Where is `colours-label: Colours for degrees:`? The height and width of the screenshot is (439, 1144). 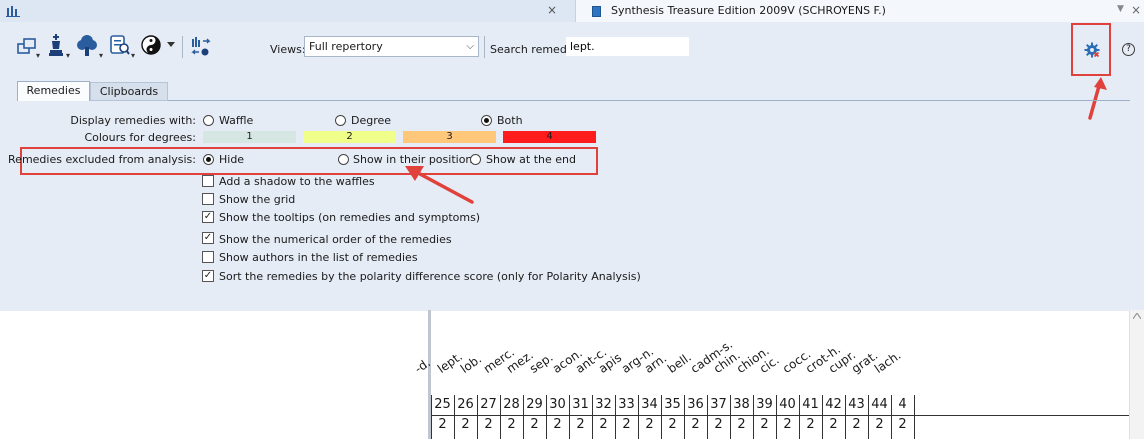
colours-label: Colours for degrees: is located at coordinates (140, 137).